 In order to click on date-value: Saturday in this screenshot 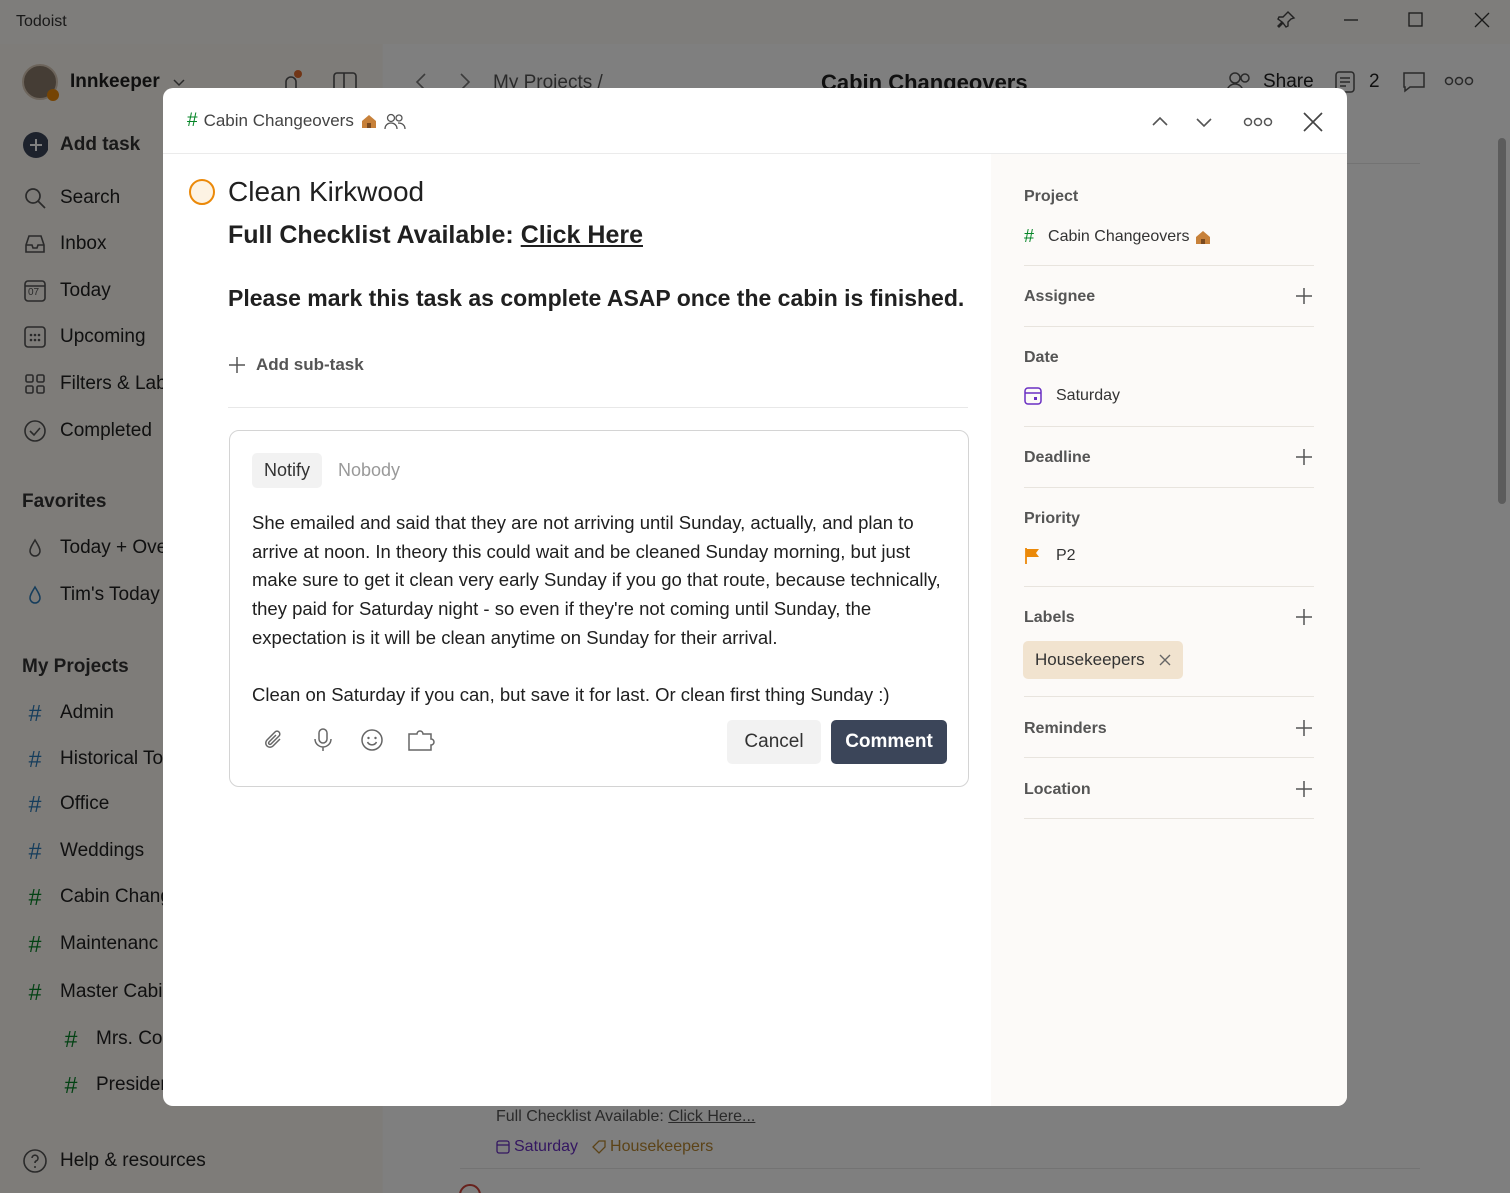, I will do `click(1088, 395)`.